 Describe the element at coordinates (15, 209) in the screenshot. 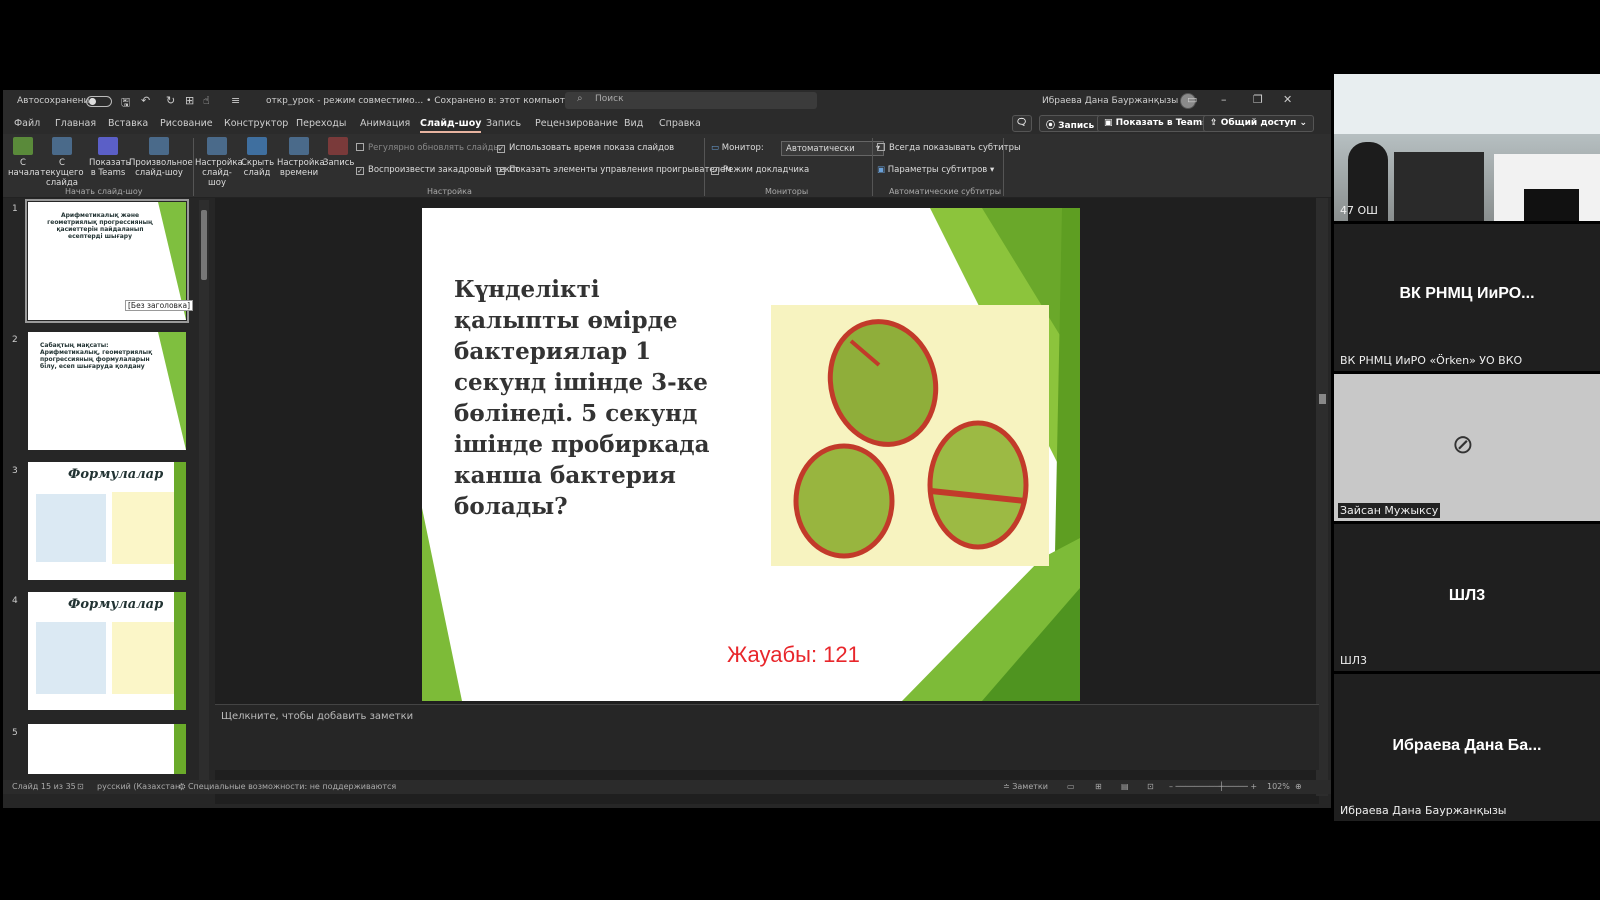

I see `thumbnail-number: 1` at that location.